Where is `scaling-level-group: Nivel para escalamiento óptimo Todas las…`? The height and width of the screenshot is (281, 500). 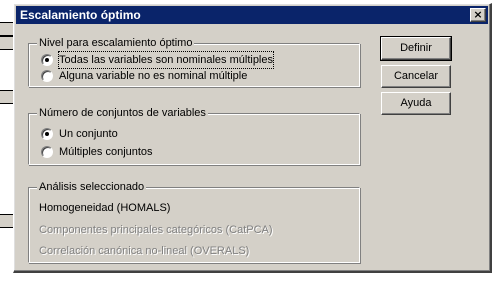
scaling-level-group: Nivel para escalamiento óptimo Todas las… is located at coordinates (194, 62).